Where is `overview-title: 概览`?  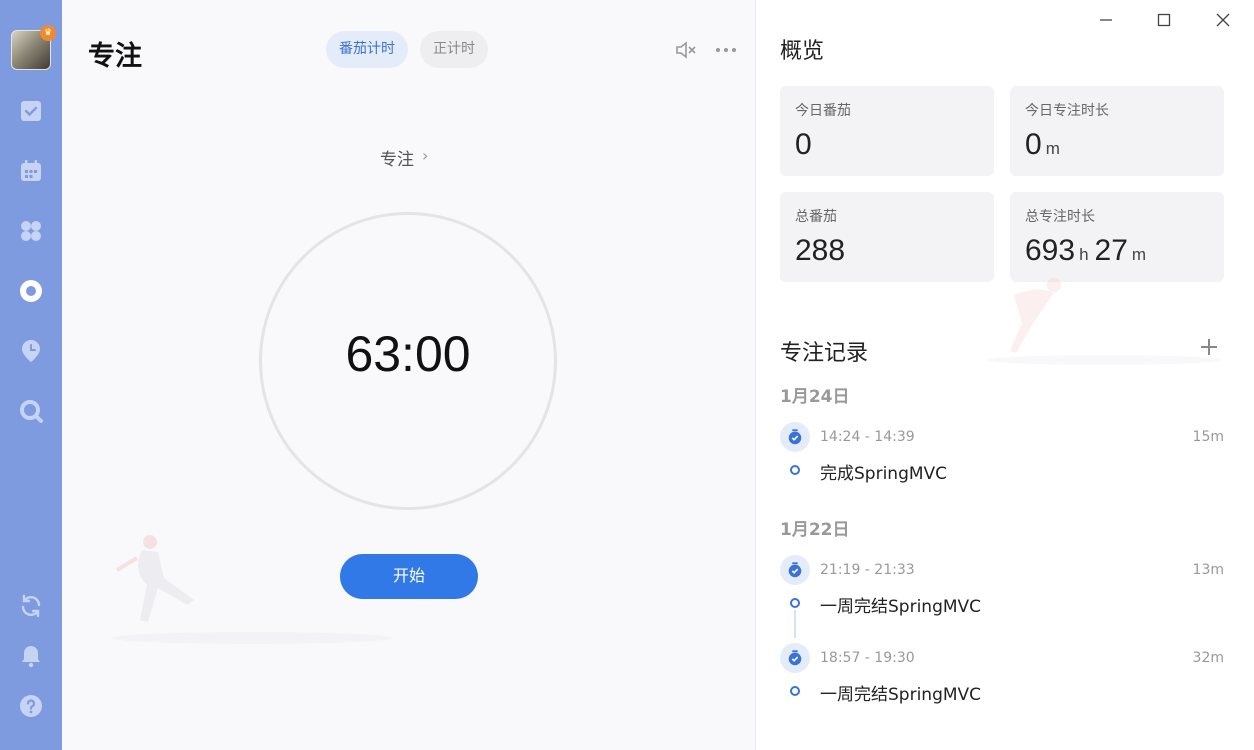 overview-title: 概览 is located at coordinates (802, 51).